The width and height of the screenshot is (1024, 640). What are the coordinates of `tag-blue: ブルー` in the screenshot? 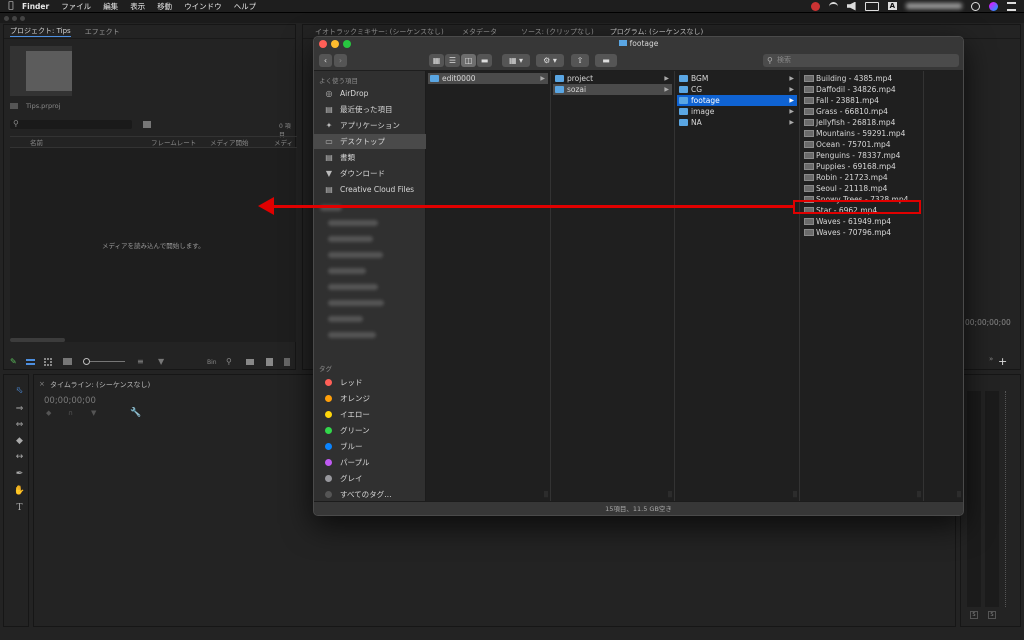 It's located at (370, 446).